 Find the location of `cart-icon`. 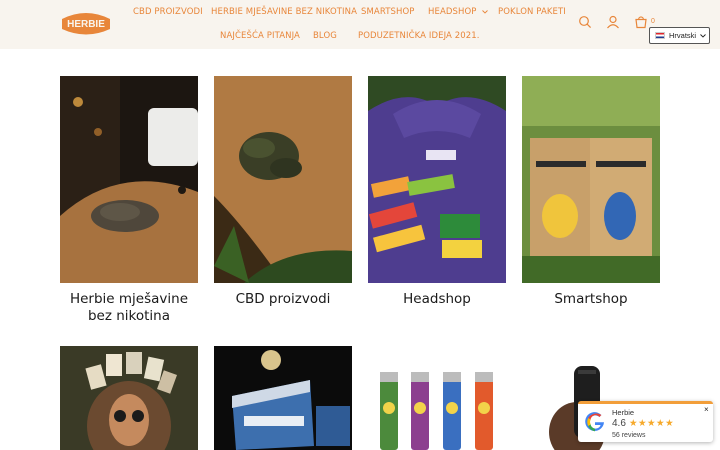

cart-icon is located at coordinates (641, 22).